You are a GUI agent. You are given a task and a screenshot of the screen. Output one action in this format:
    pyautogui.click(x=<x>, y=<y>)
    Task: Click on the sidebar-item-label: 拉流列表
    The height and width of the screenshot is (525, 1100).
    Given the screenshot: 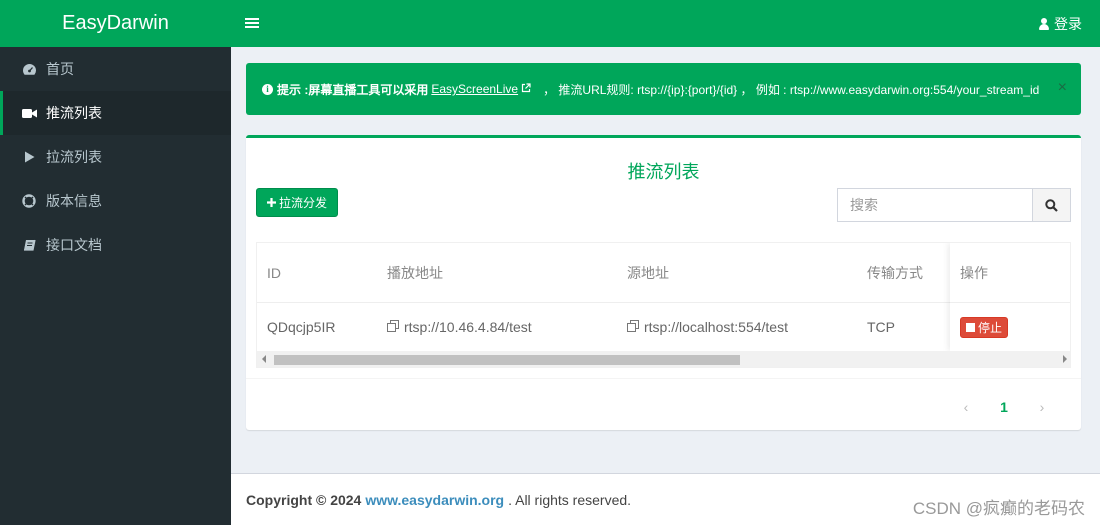 What is the action you would take?
    pyautogui.click(x=74, y=157)
    